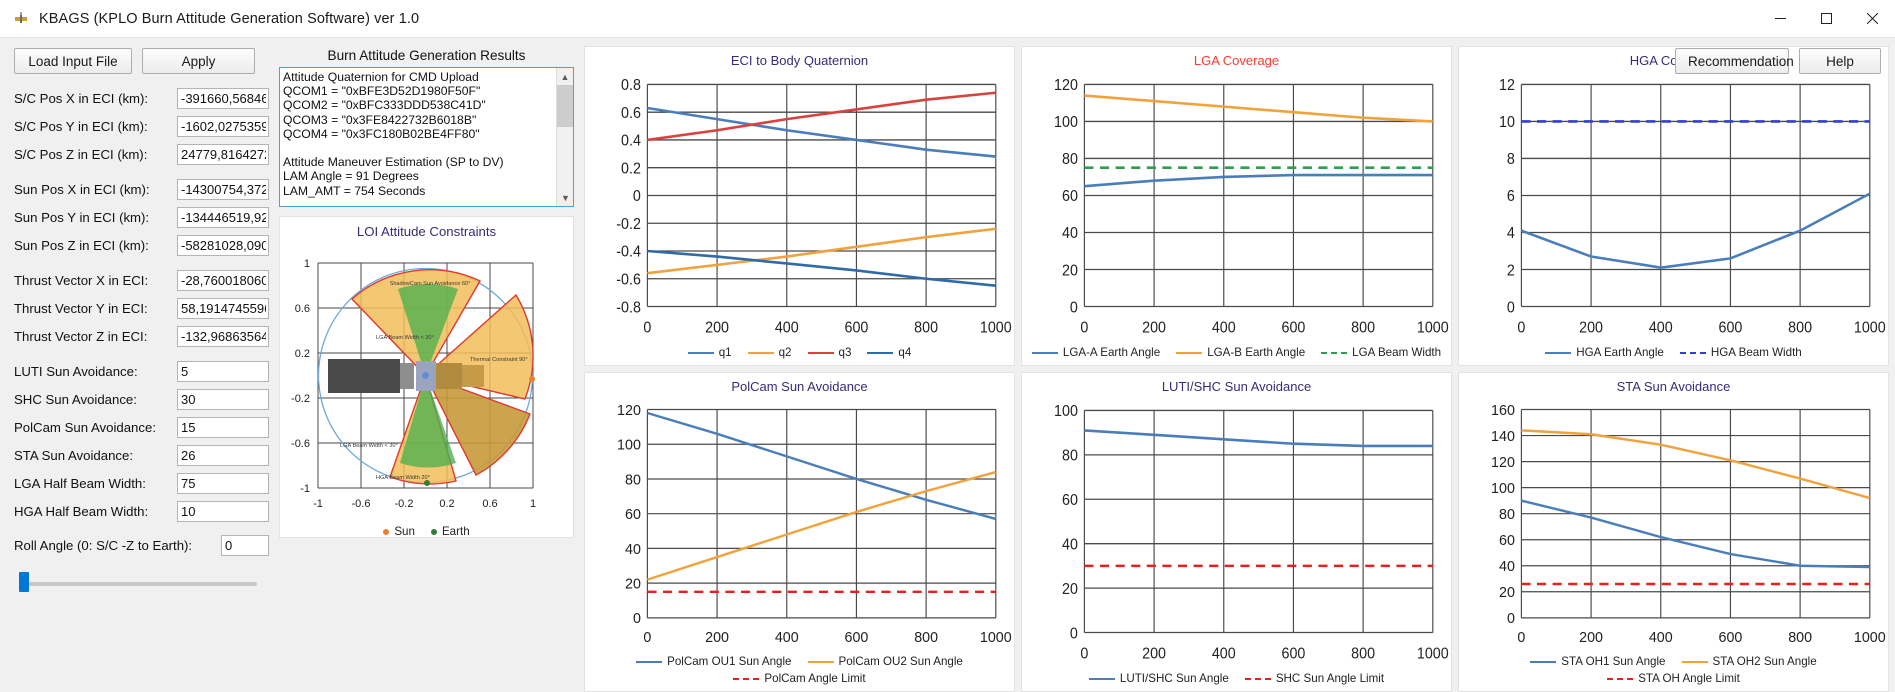 The height and width of the screenshot is (692, 1895). What do you see at coordinates (223, 308) in the screenshot?
I see `thrust-y-field` at bounding box center [223, 308].